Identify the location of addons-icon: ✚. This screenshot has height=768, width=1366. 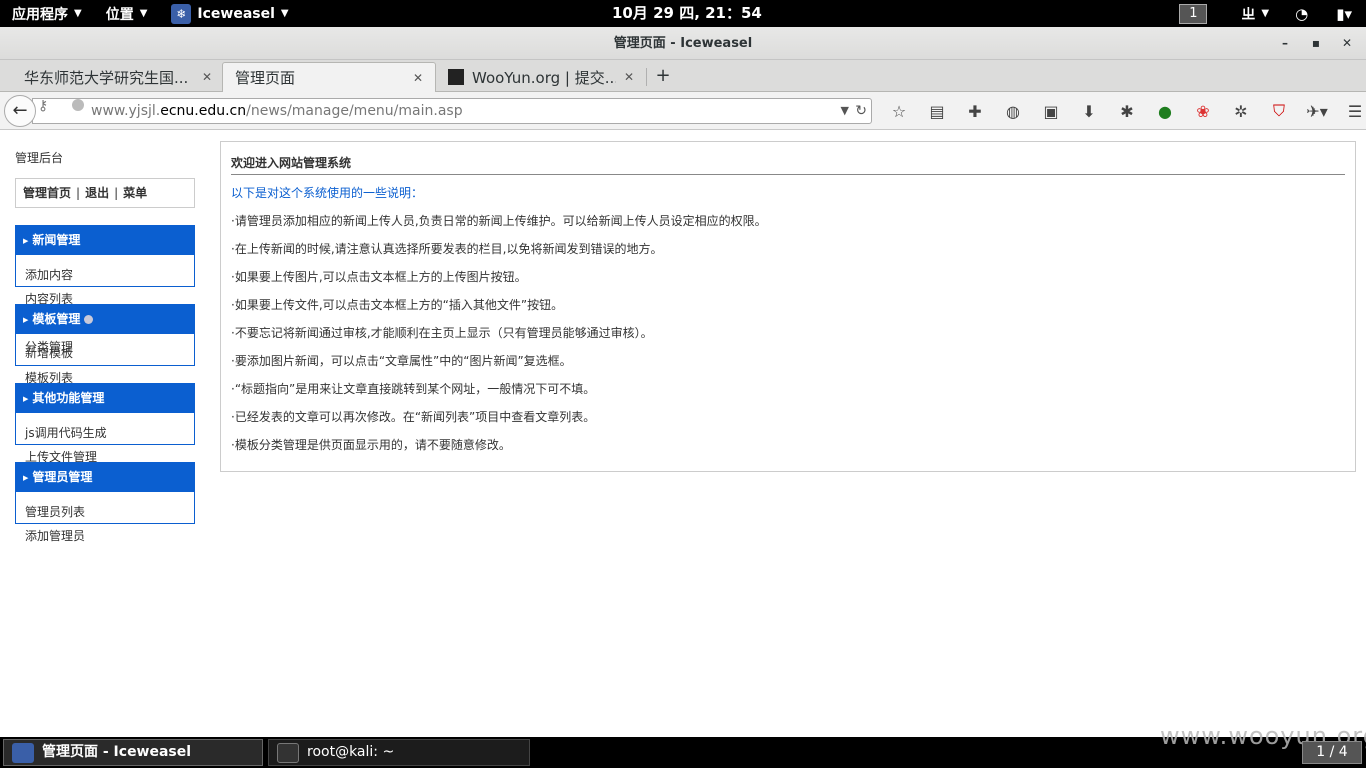
(975, 111).